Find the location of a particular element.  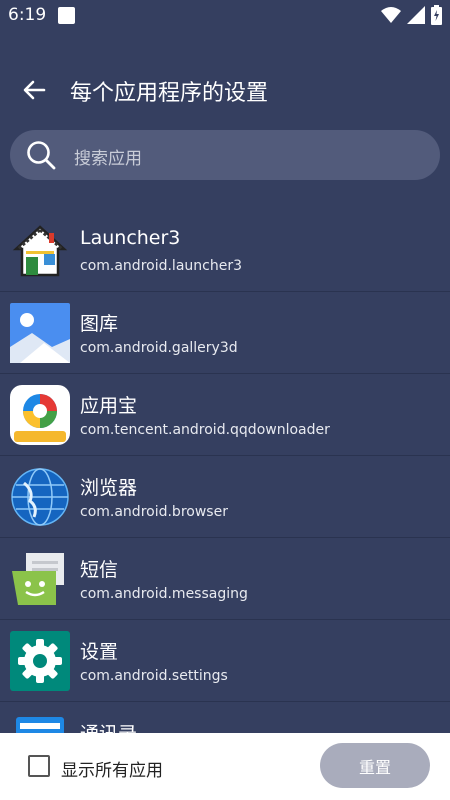

app-name: 短信 is located at coordinates (99, 570).